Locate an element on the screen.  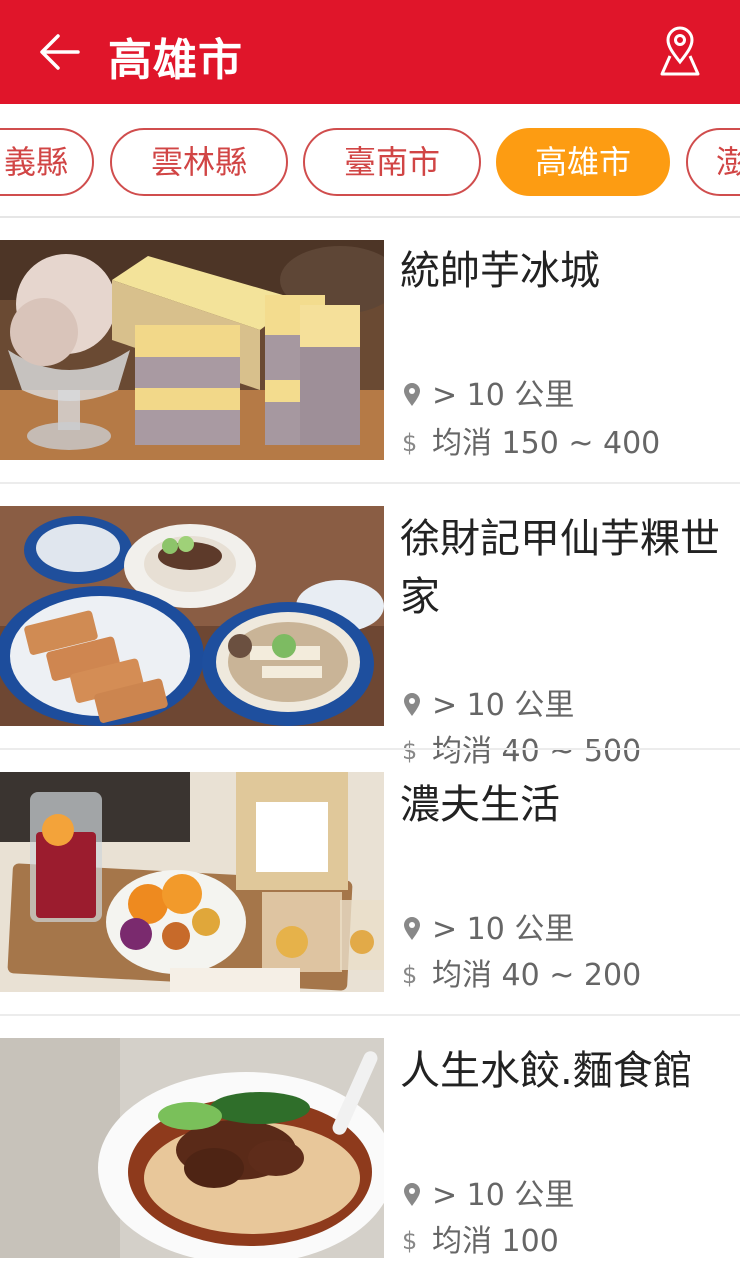
shop-name: 人生水餃.麵食館 is located at coordinates (546, 1071).